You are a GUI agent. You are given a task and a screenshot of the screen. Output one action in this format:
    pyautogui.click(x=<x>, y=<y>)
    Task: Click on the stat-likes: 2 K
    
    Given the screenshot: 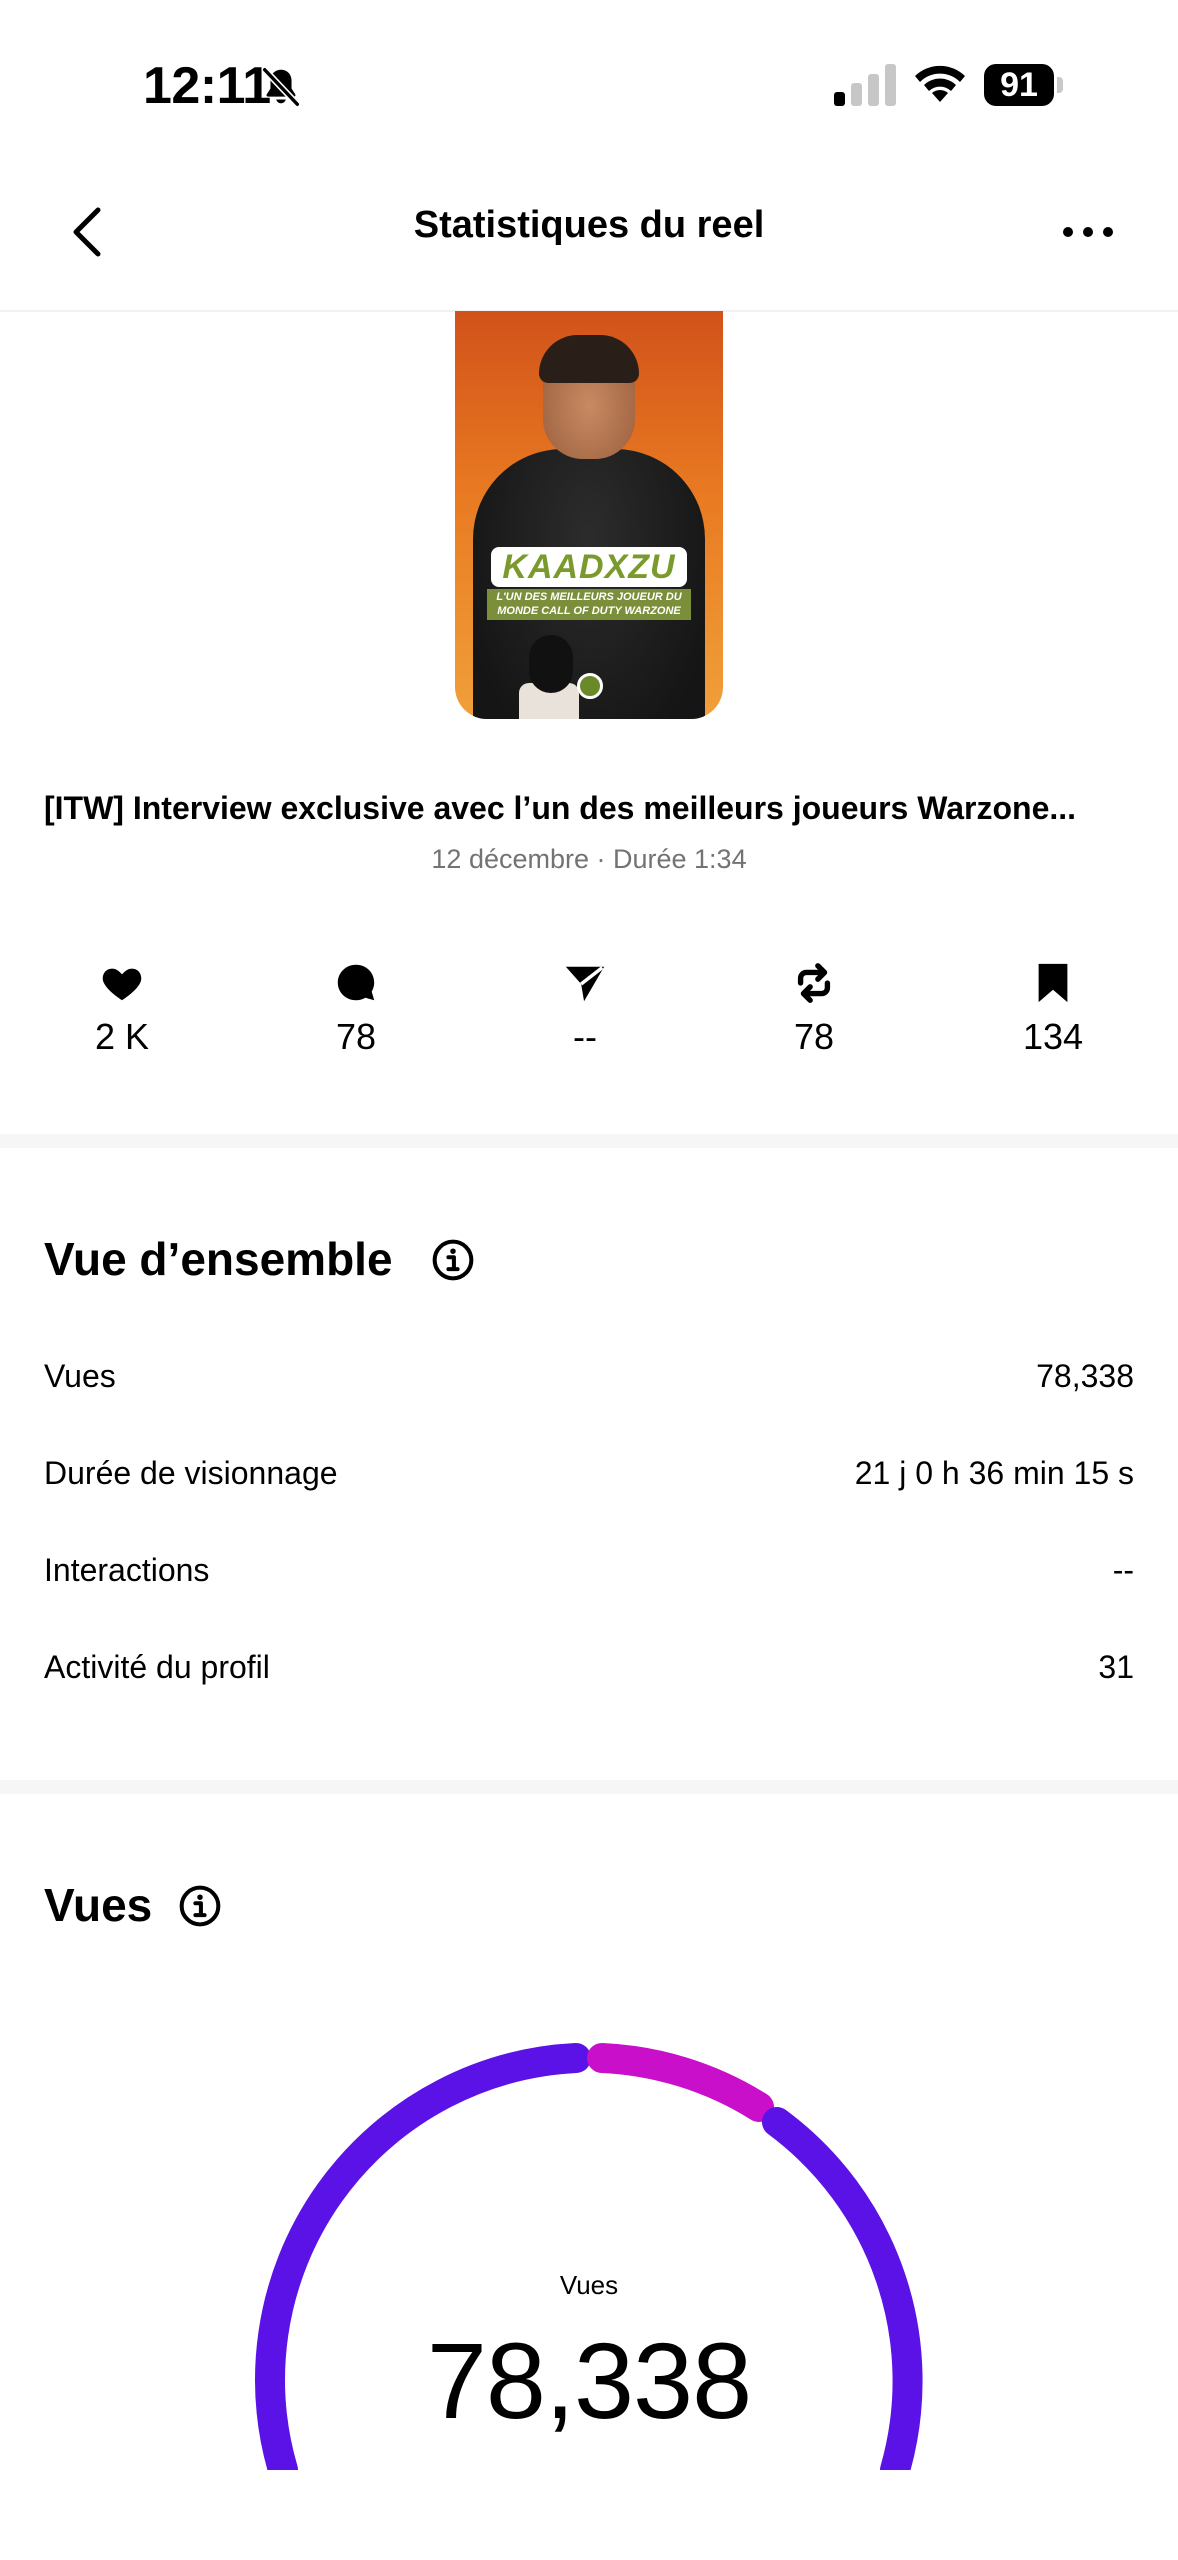 What is the action you would take?
    pyautogui.click(x=122, y=1009)
    